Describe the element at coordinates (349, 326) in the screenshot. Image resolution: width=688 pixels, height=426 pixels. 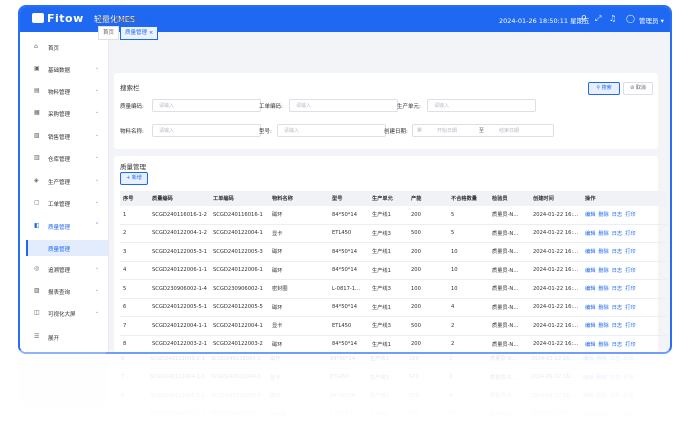
I see `table-cell: ETL450` at that location.